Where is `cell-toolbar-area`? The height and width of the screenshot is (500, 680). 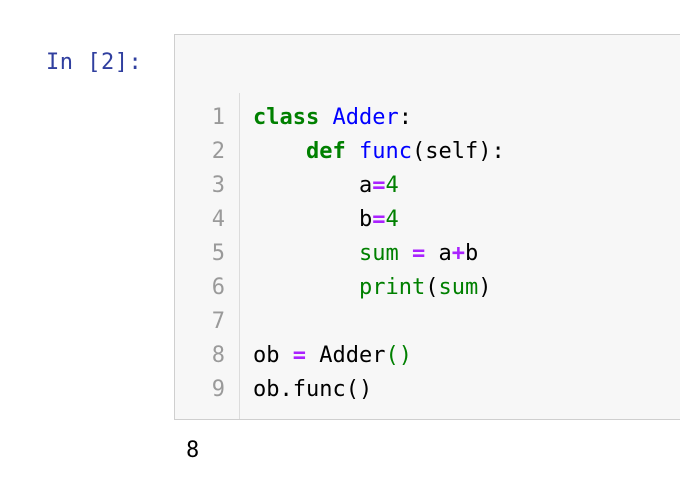 cell-toolbar-area is located at coordinates (427, 64).